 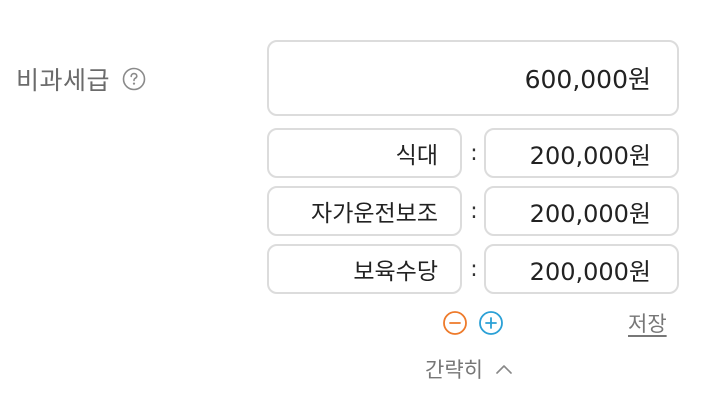 I want to click on total-amount-field: 600,000원, so click(x=473, y=78).